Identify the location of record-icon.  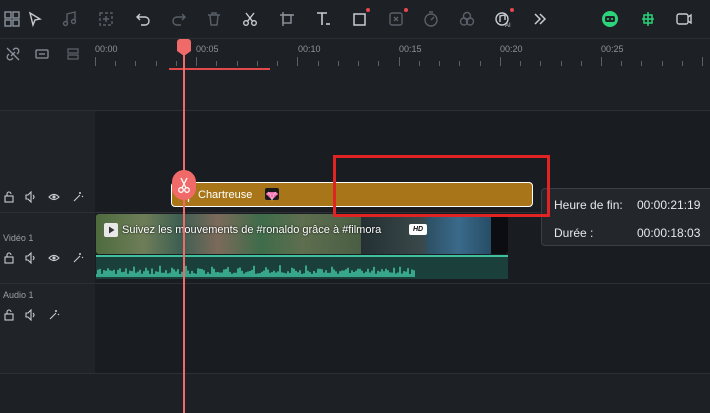
(684, 19).